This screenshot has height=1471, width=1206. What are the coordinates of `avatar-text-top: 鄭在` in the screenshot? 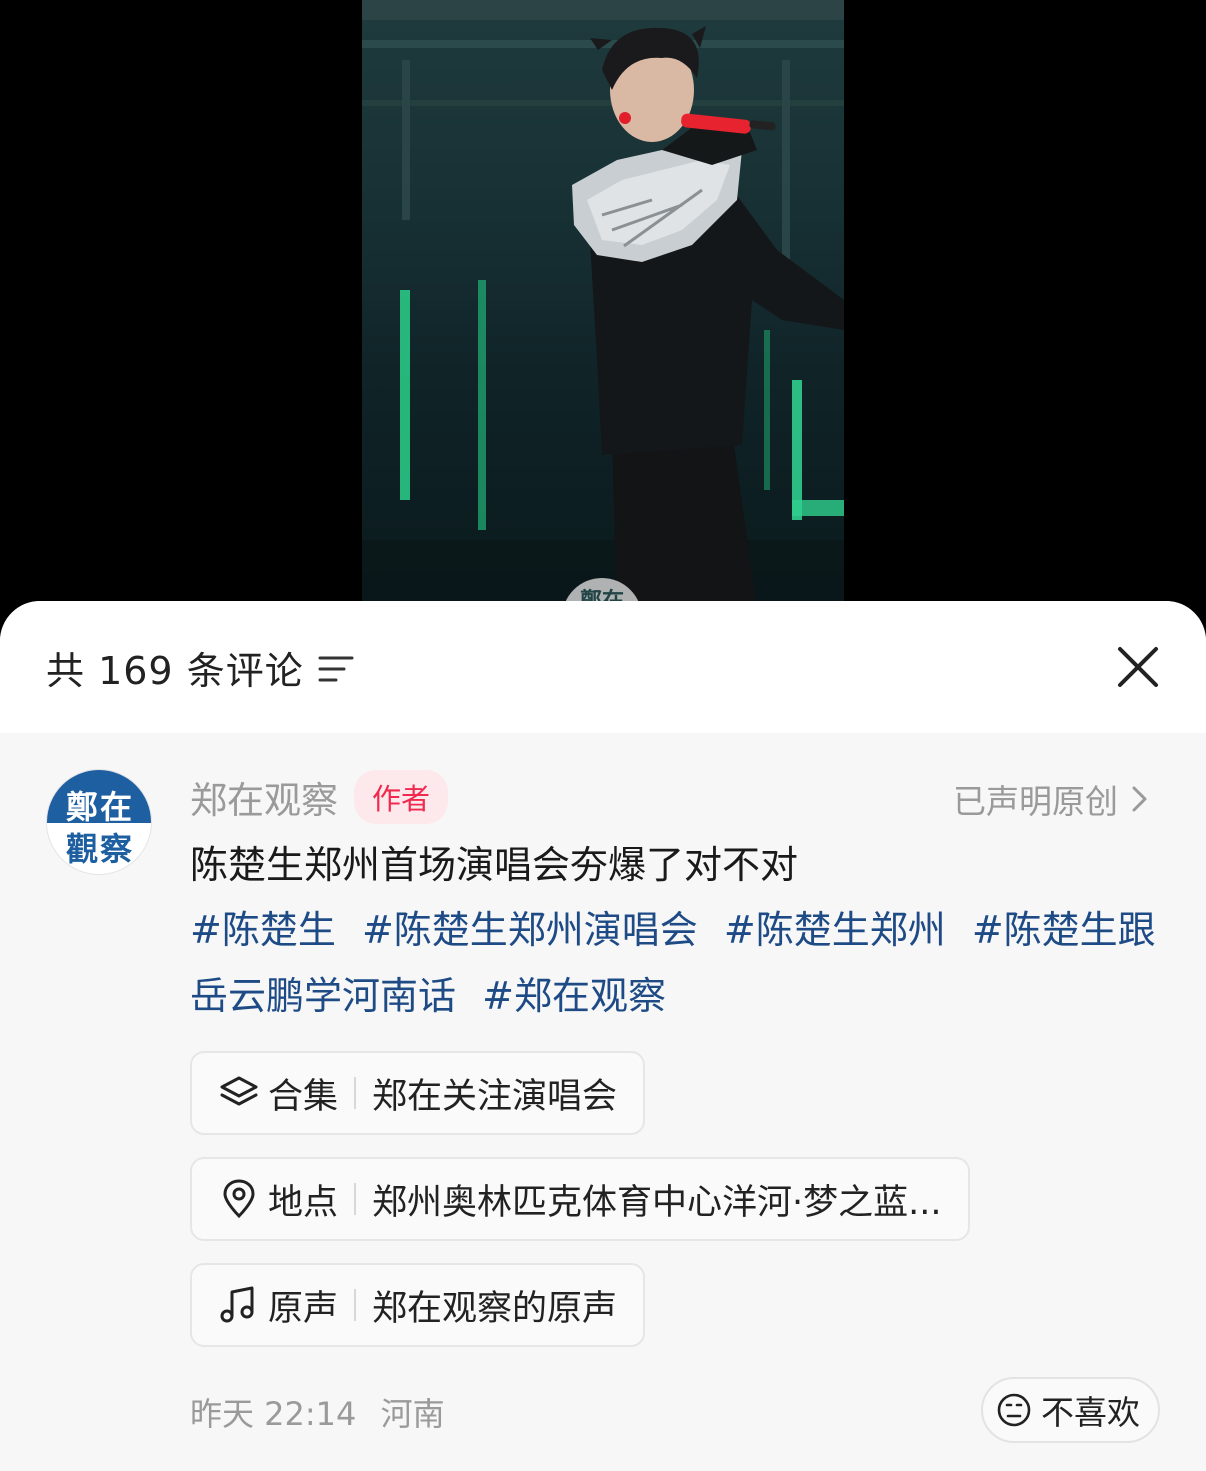 It's located at (99, 807).